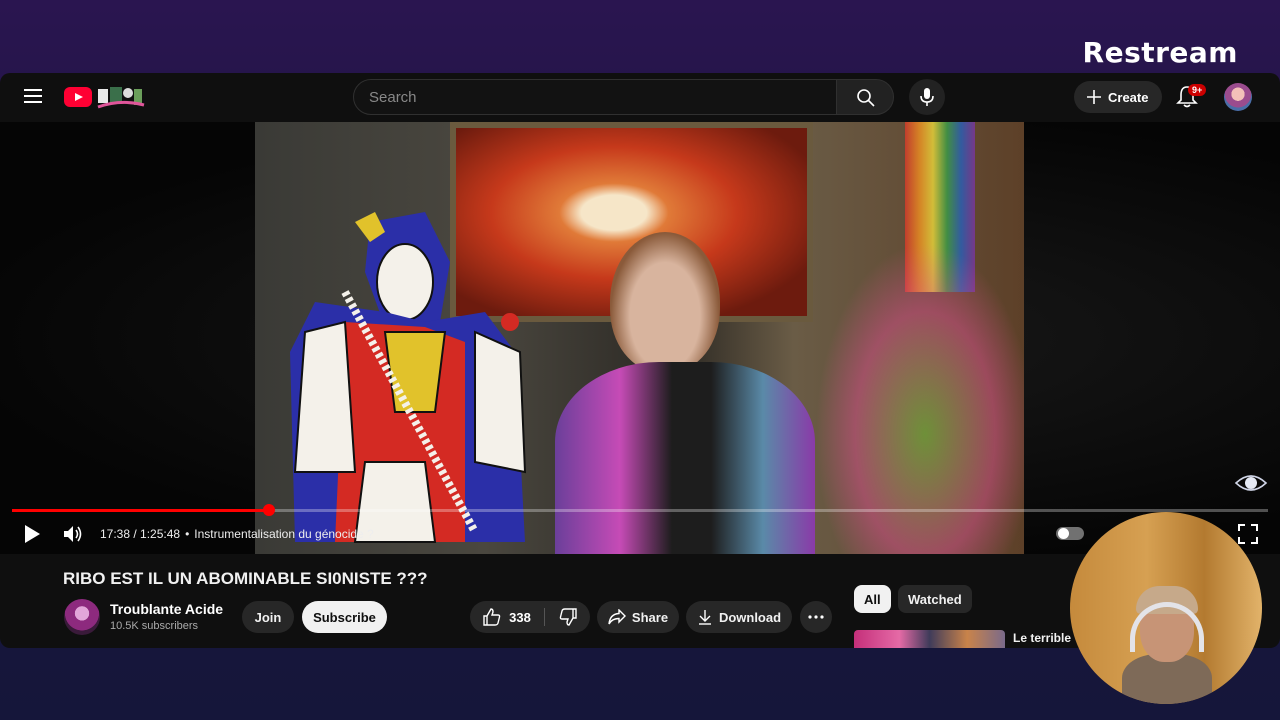 This screenshot has height=720, width=1280. I want to click on voice-search-button, so click(927, 97).